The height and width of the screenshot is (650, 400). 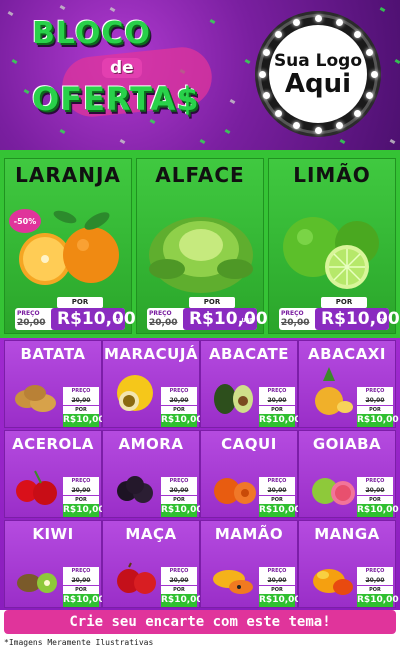 What do you see at coordinates (200, 175) in the screenshot?
I see `product-name: ALFACE` at bounding box center [200, 175].